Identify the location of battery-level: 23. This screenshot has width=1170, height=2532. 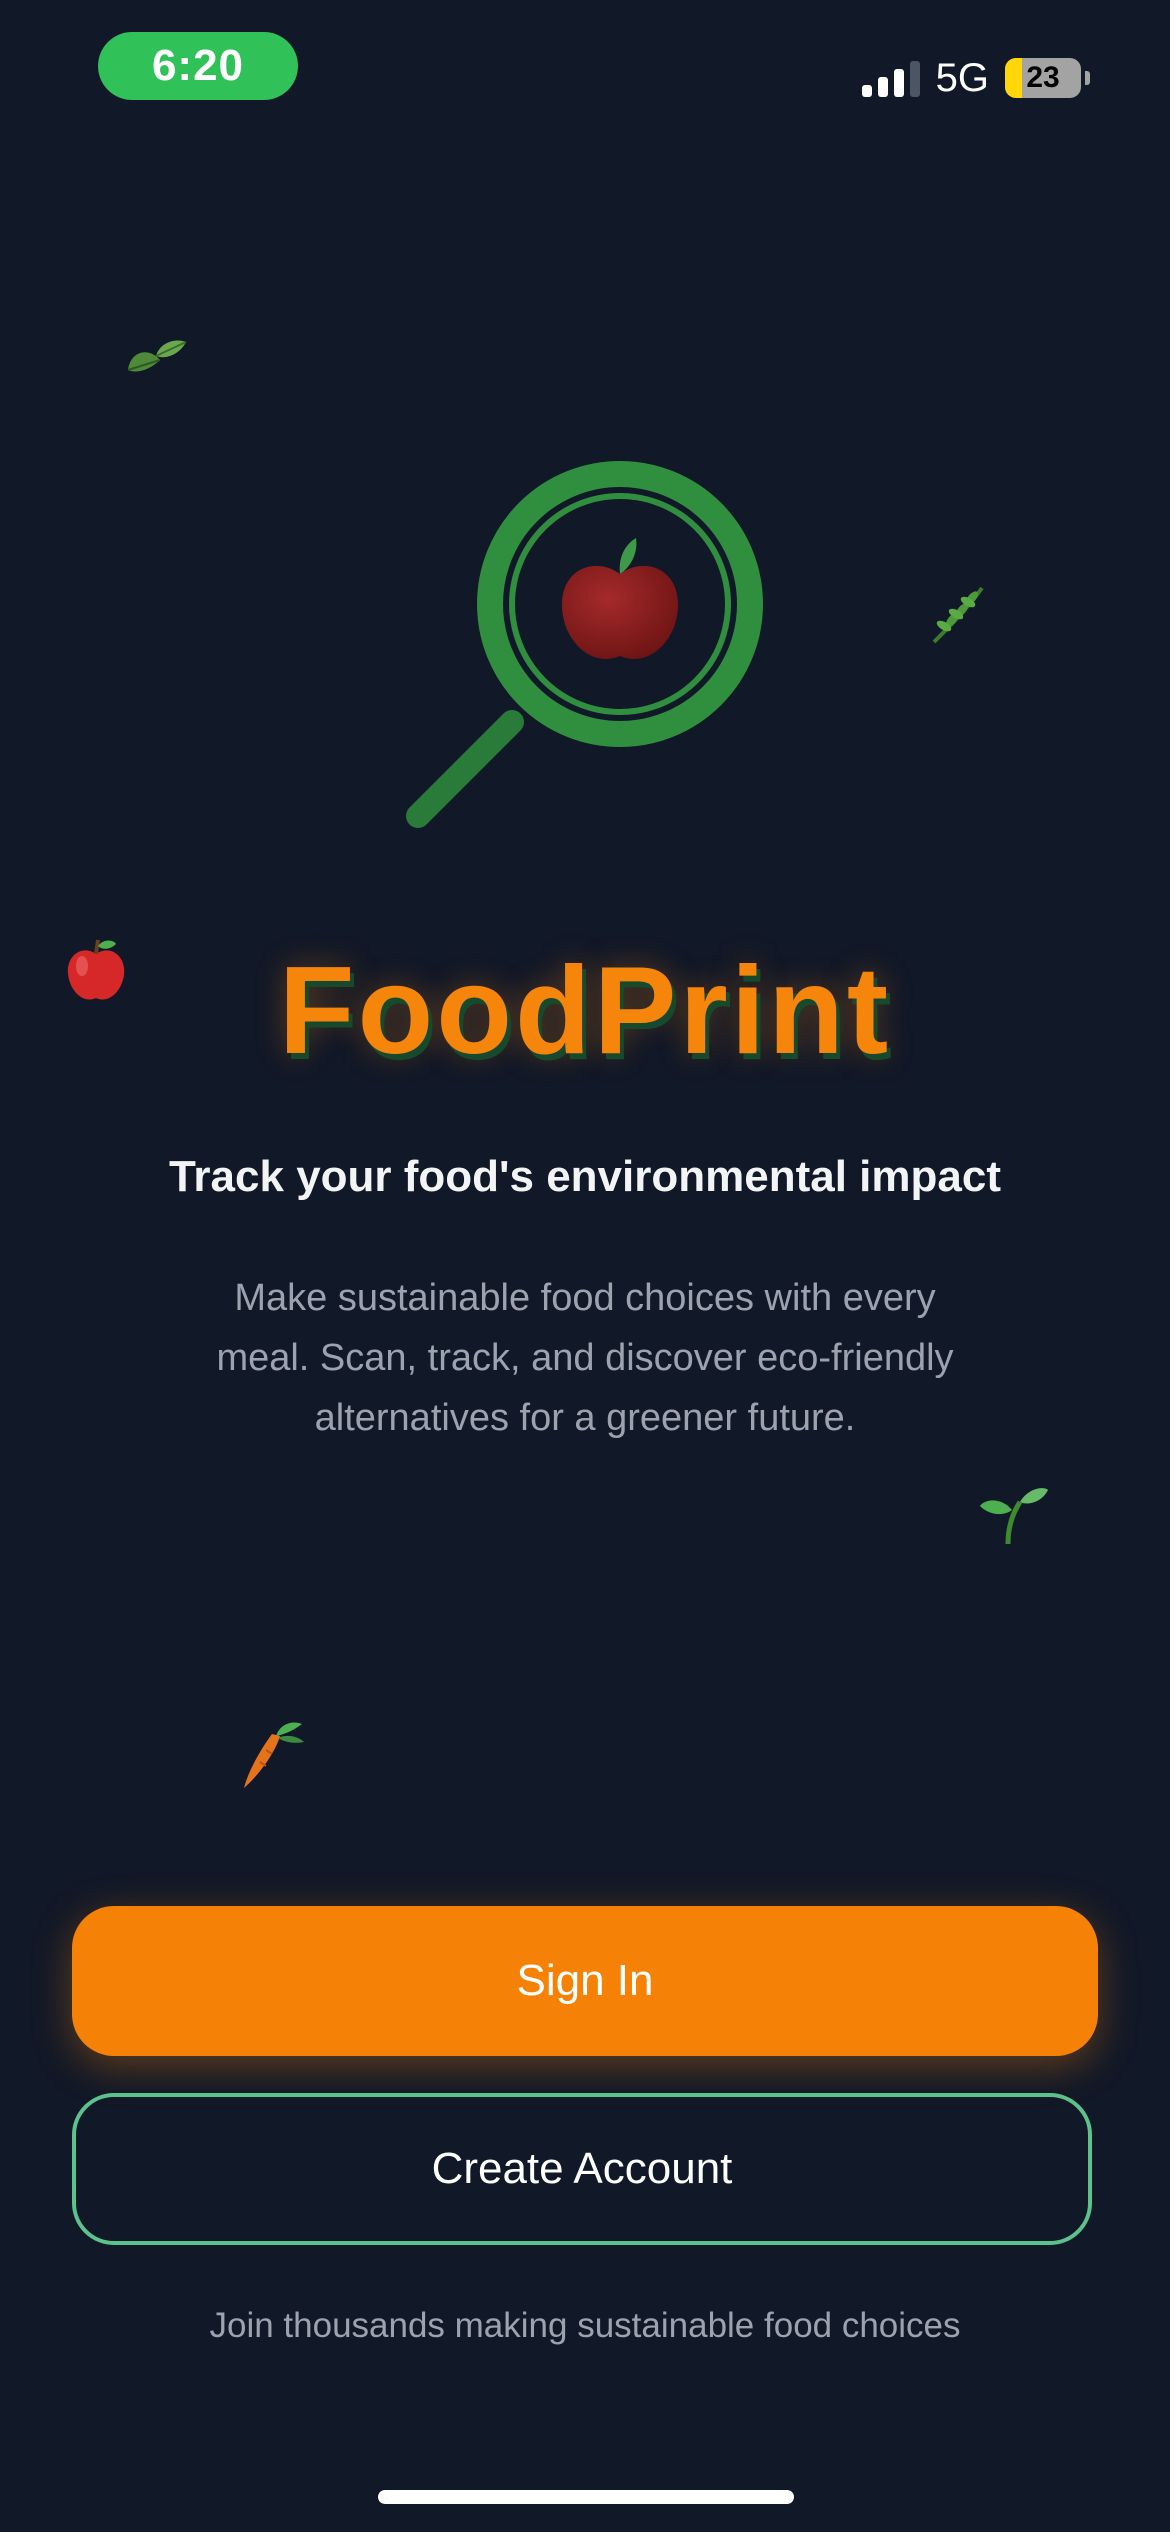
(1043, 77).